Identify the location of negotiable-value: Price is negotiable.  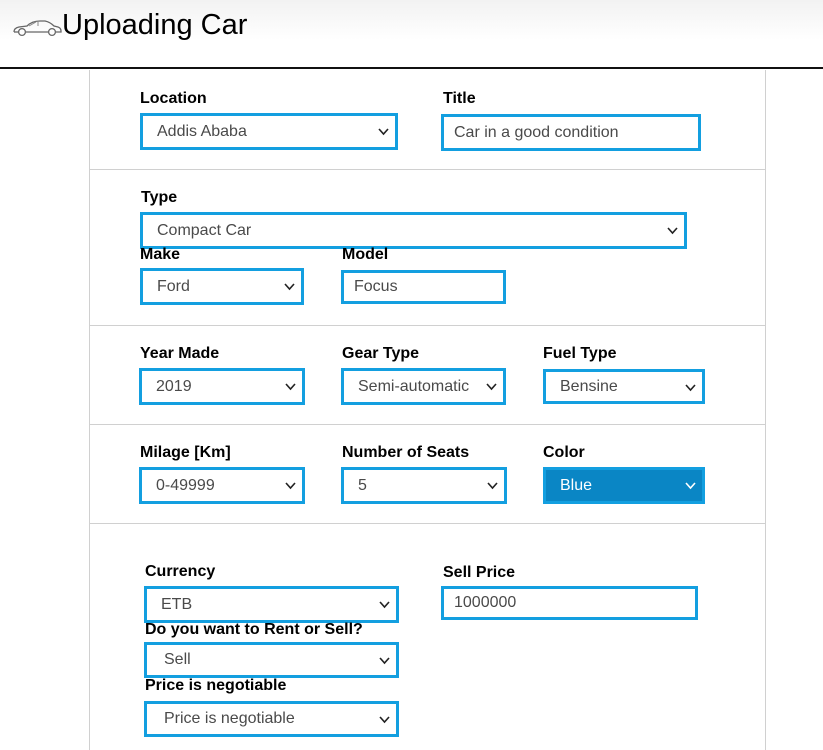
(229, 718).